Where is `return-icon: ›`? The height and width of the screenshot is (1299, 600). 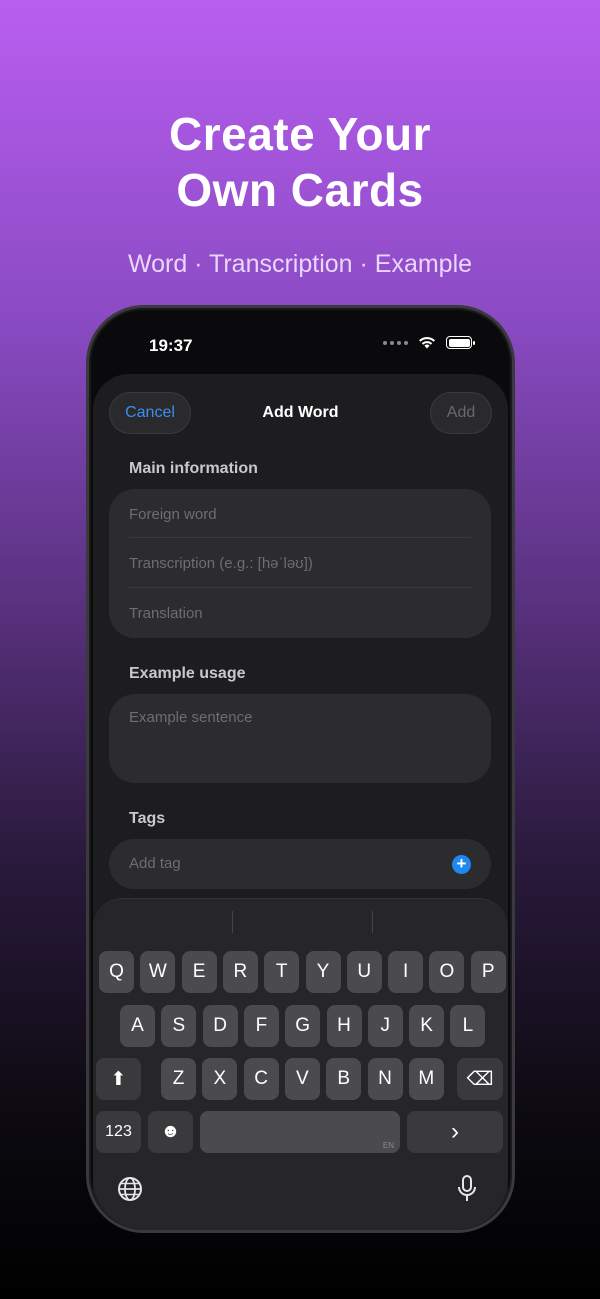 return-icon: › is located at coordinates (455, 1131).